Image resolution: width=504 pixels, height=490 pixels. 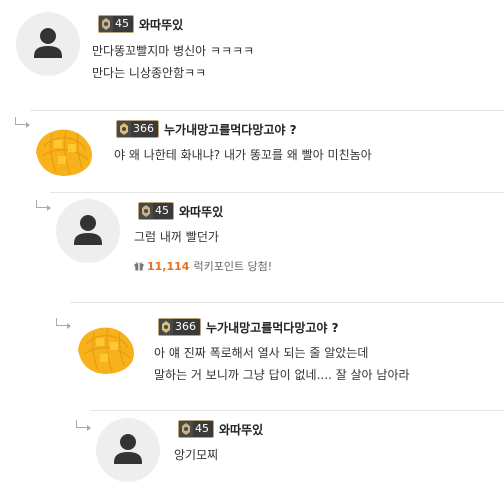 I want to click on lucky-point-notice: 11,114 럭키포인트 당첨!, so click(x=203, y=266).